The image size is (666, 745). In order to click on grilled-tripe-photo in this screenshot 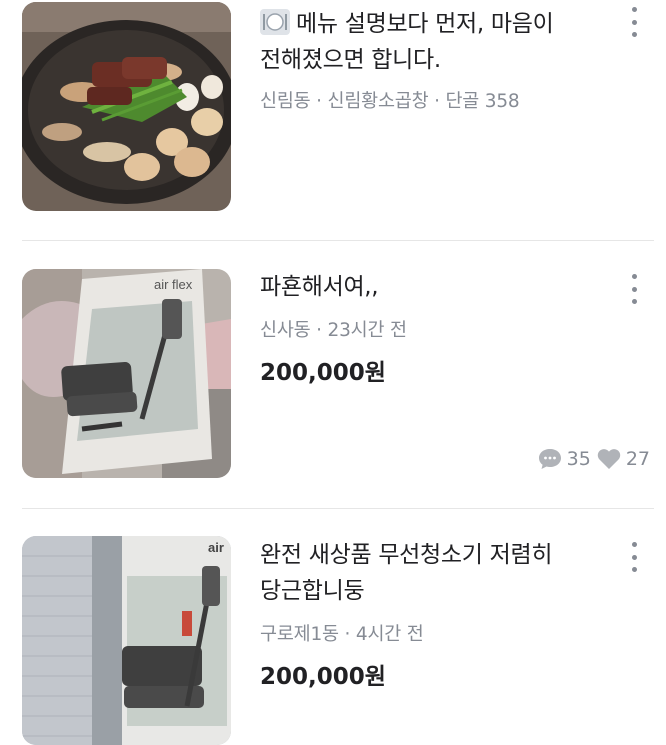, I will do `click(126, 106)`.